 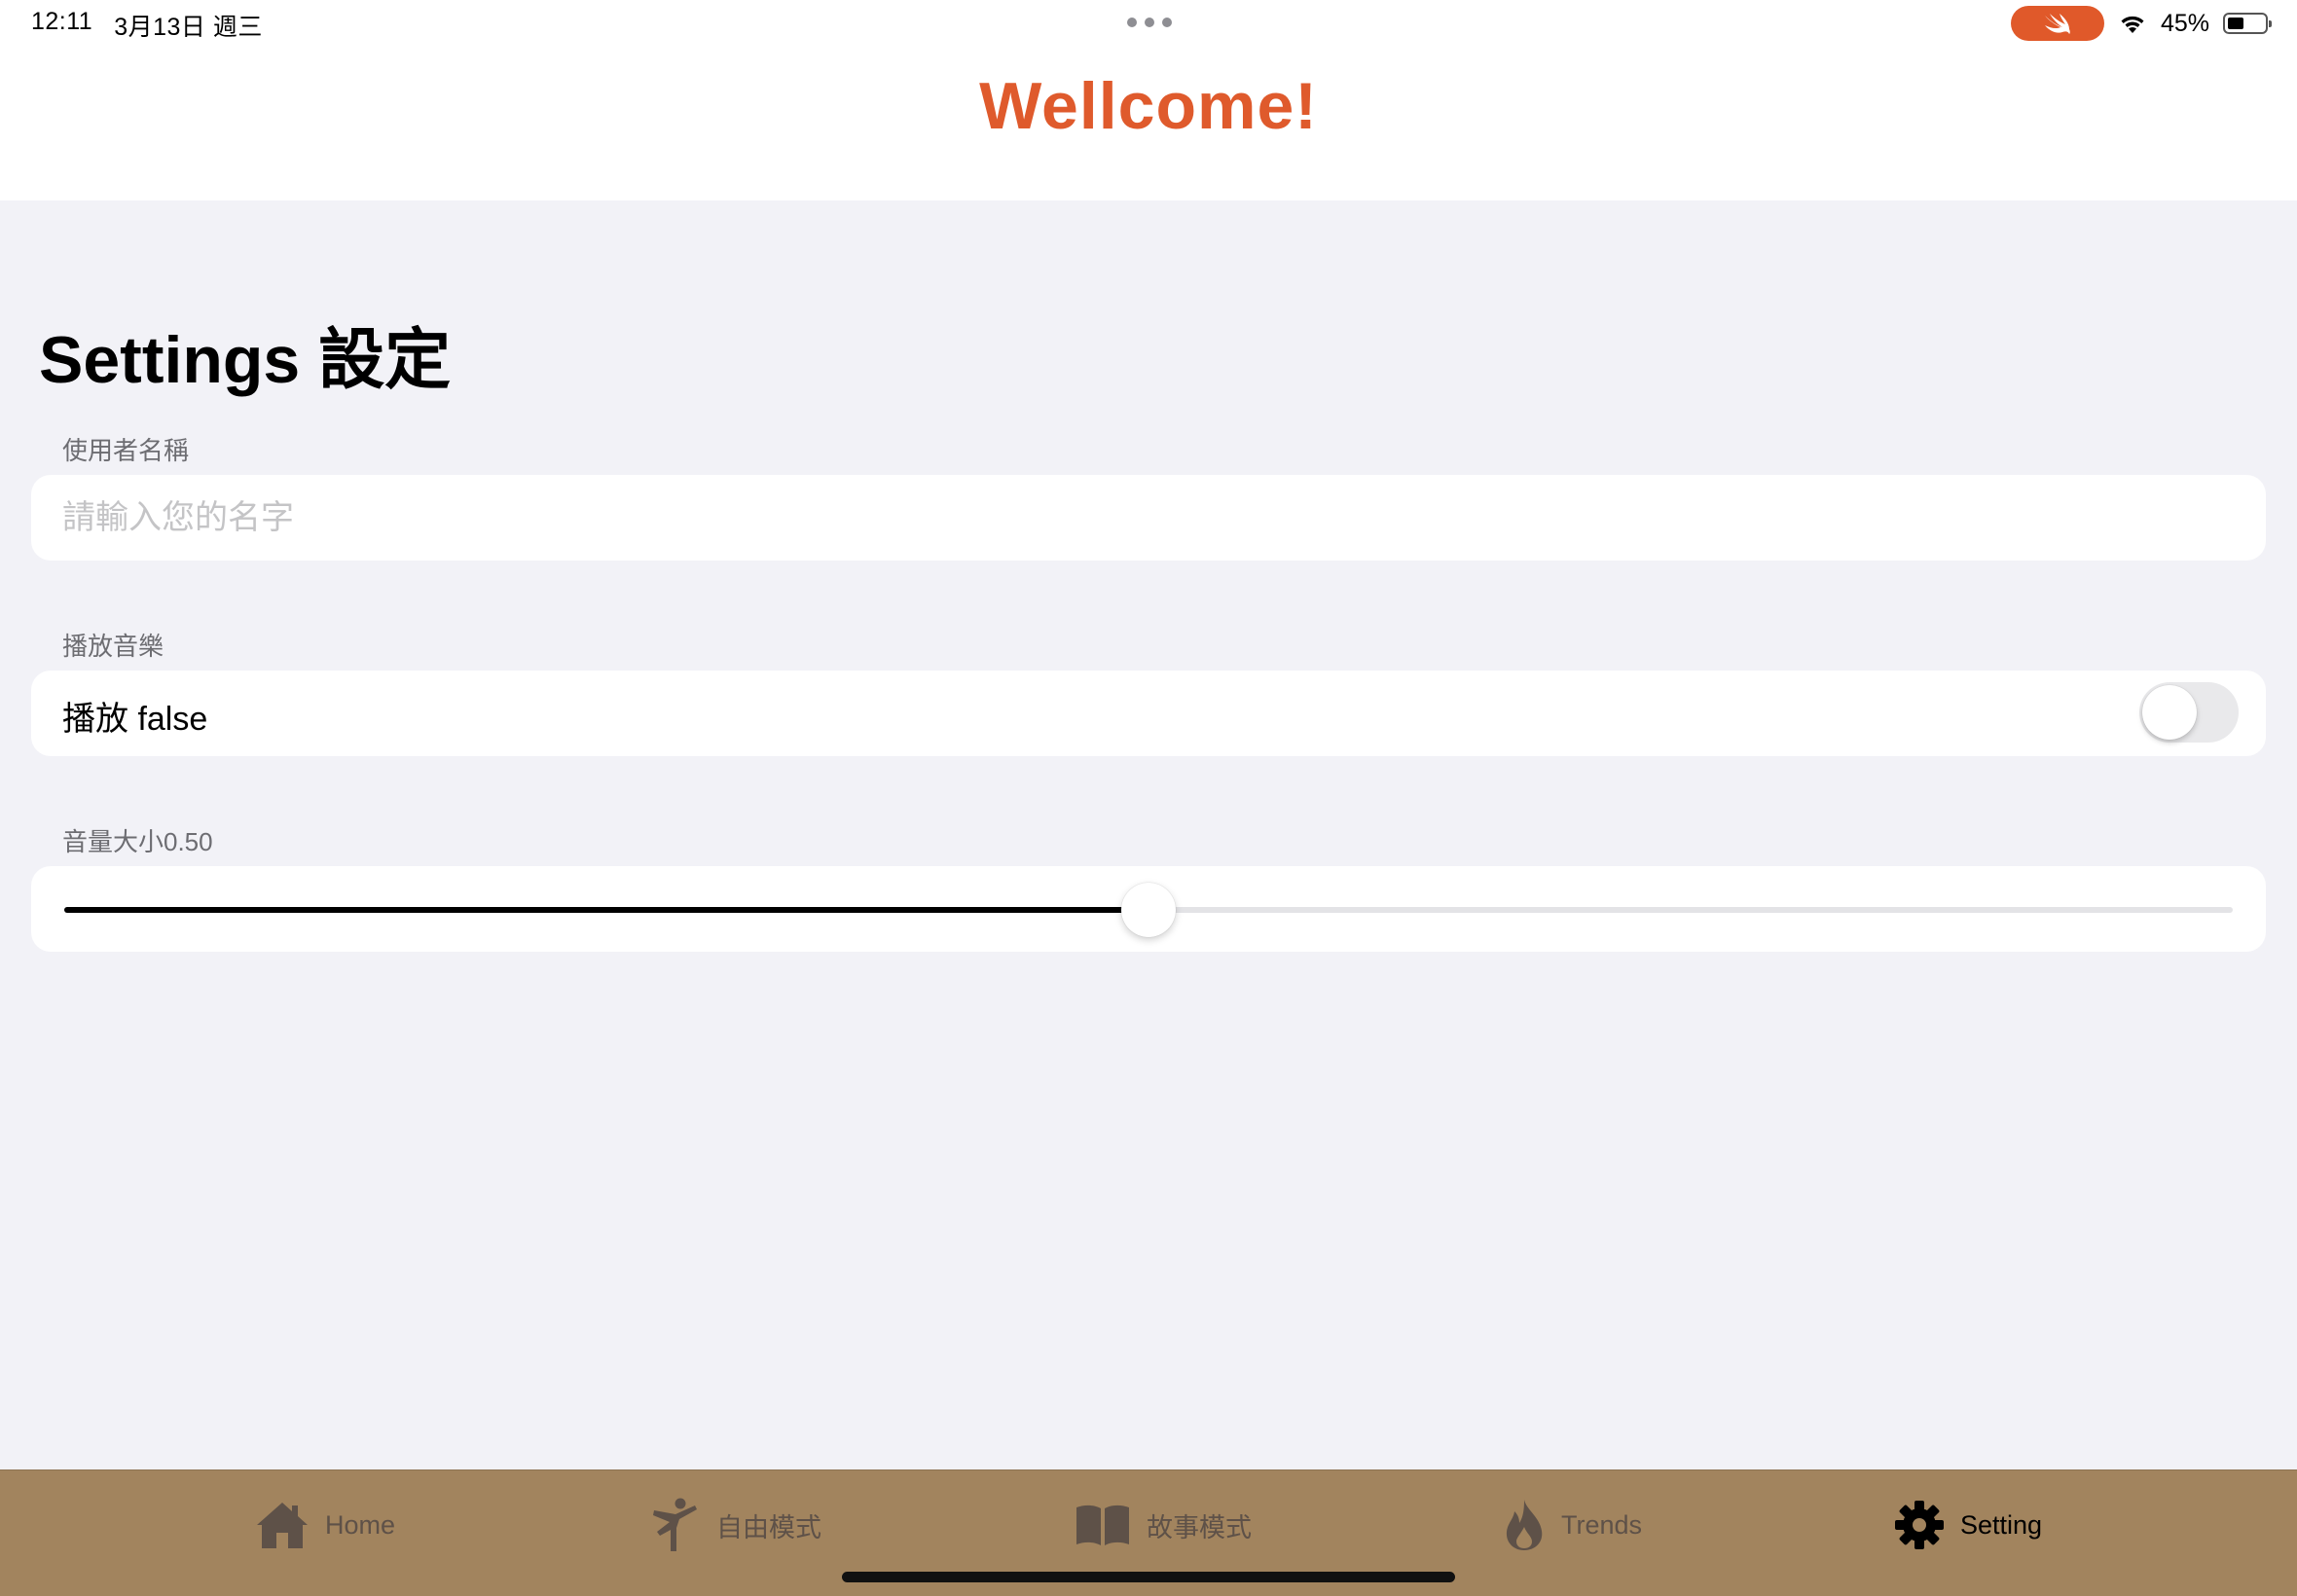 I want to click on tab-setting: Setting, so click(x=1968, y=1525).